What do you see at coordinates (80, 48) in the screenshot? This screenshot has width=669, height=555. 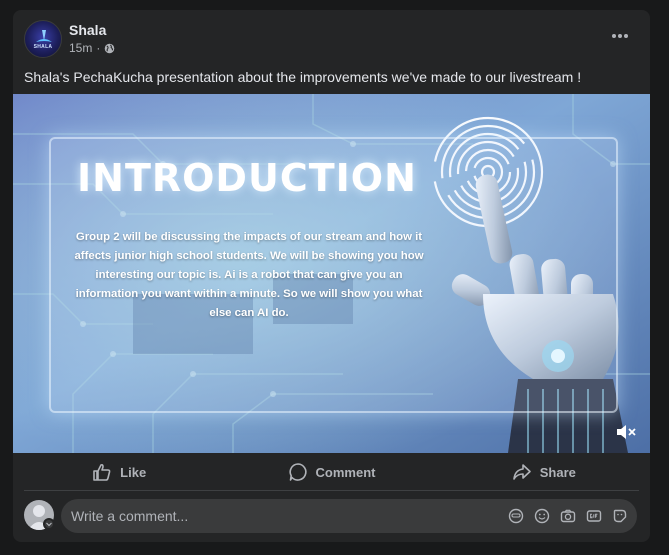 I see `post-time: 15m` at bounding box center [80, 48].